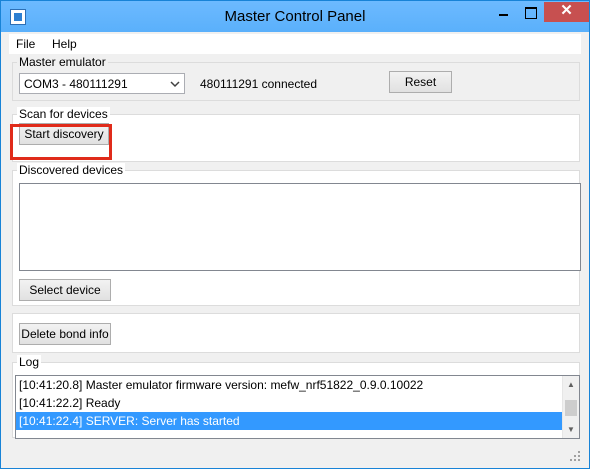  What do you see at coordinates (289, 421) in the screenshot?
I see `log-line-selected: [10:41:22.4] SERVER: Server has started` at bounding box center [289, 421].